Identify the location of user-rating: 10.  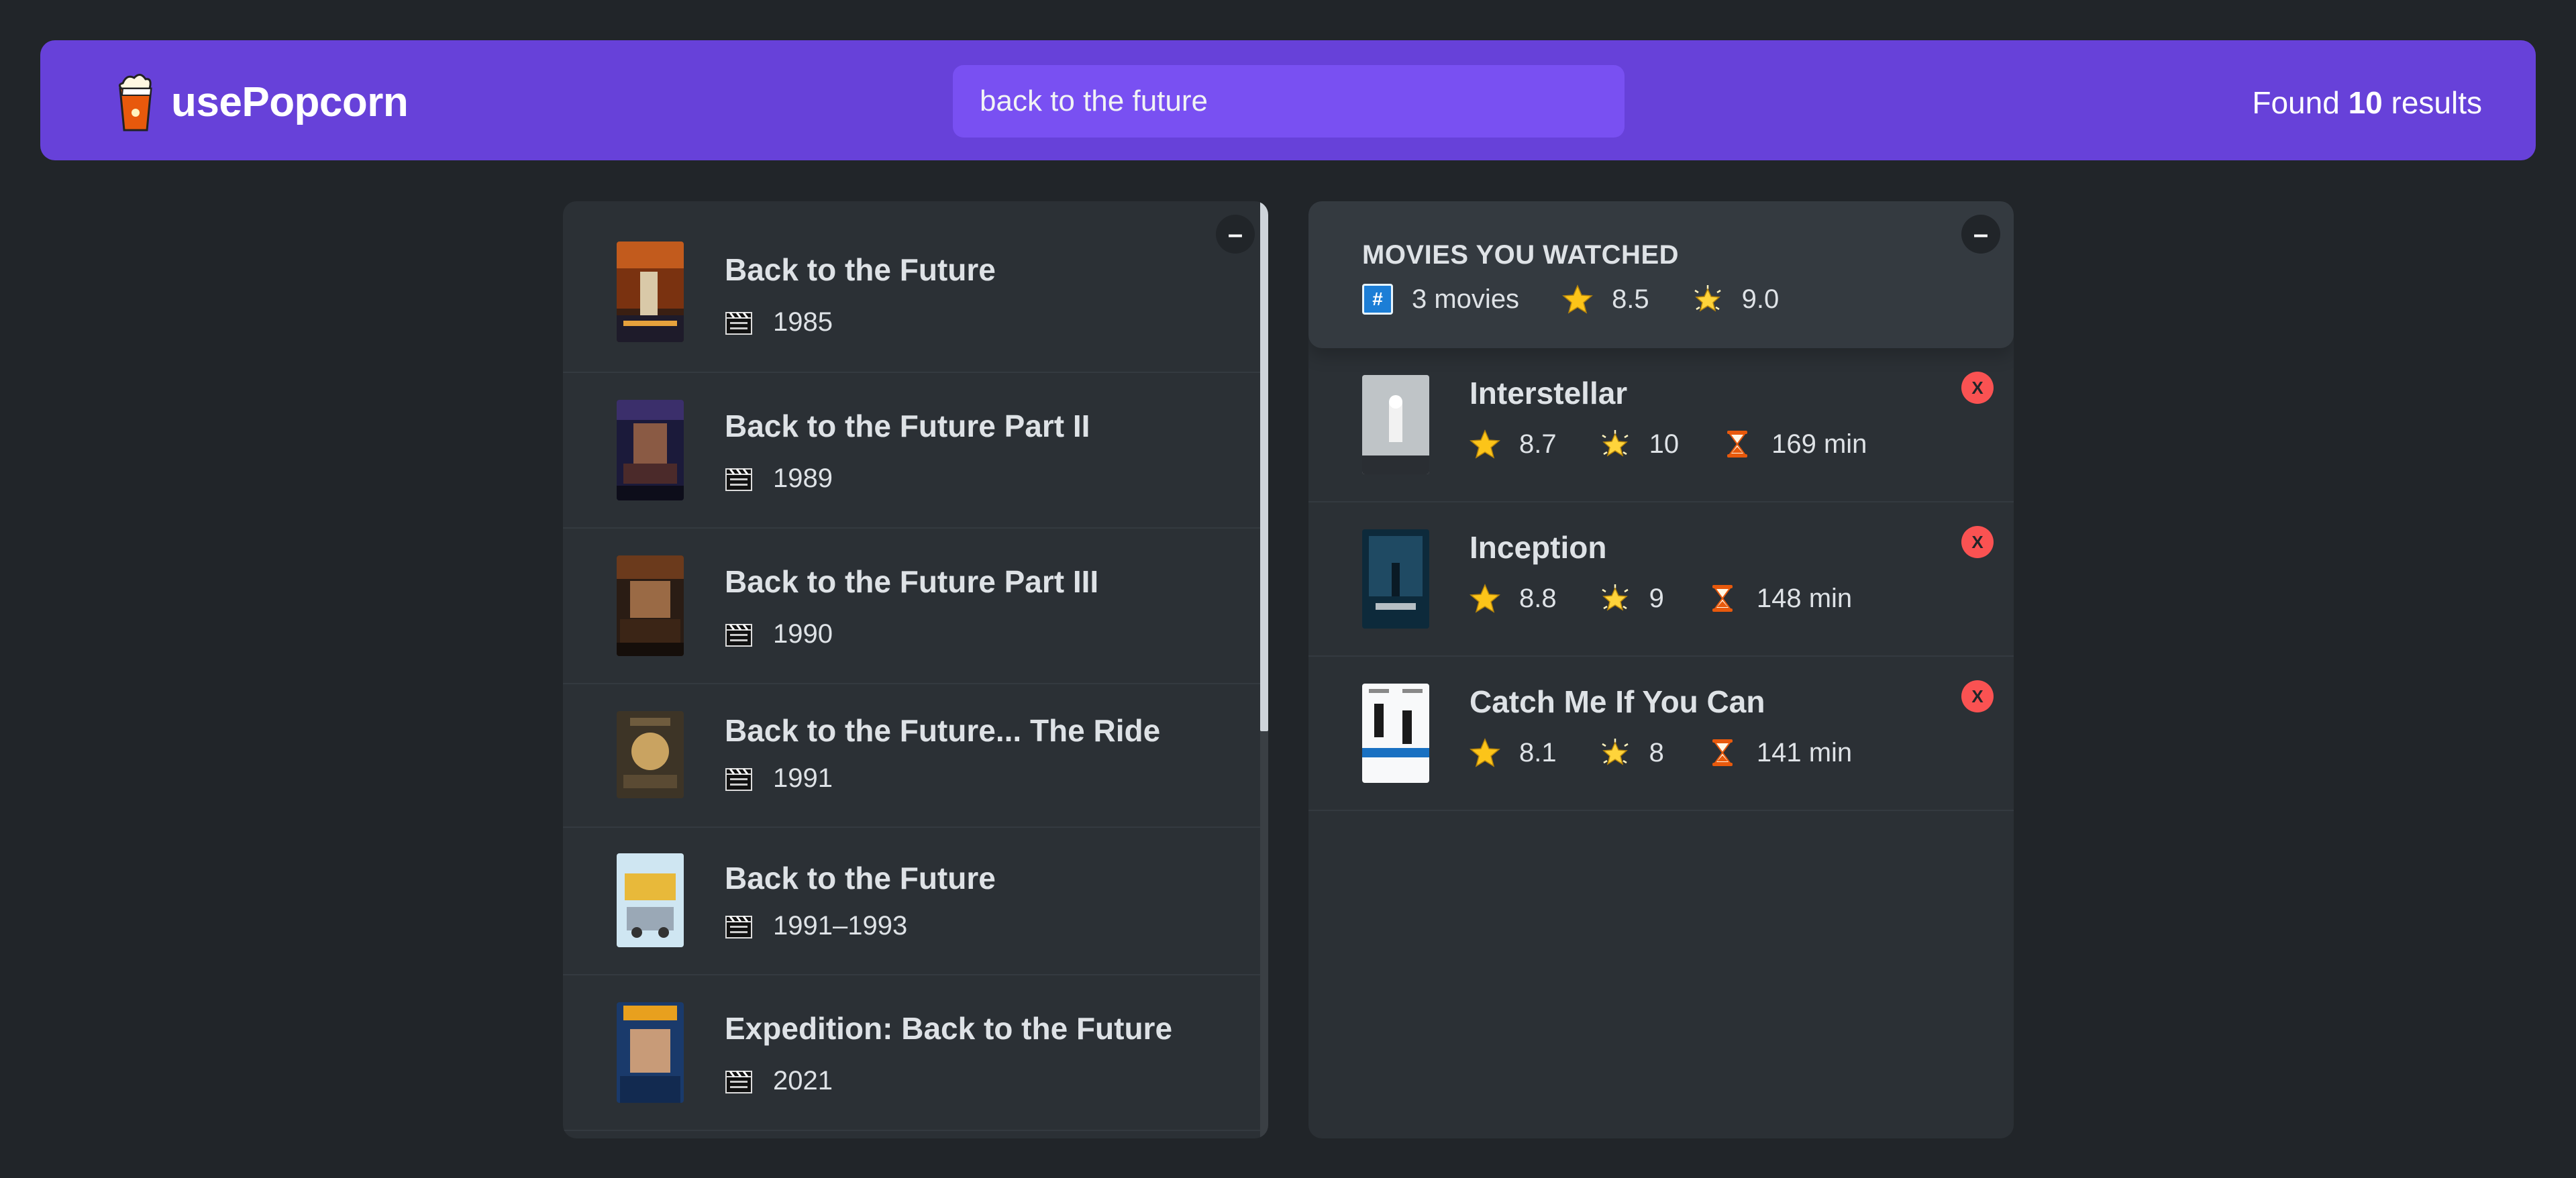
(1639, 445).